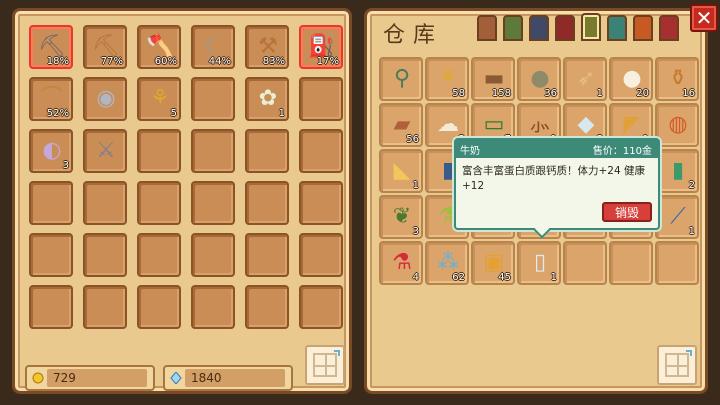 The image size is (720, 405). I want to click on storage-expand-button, so click(677, 365).